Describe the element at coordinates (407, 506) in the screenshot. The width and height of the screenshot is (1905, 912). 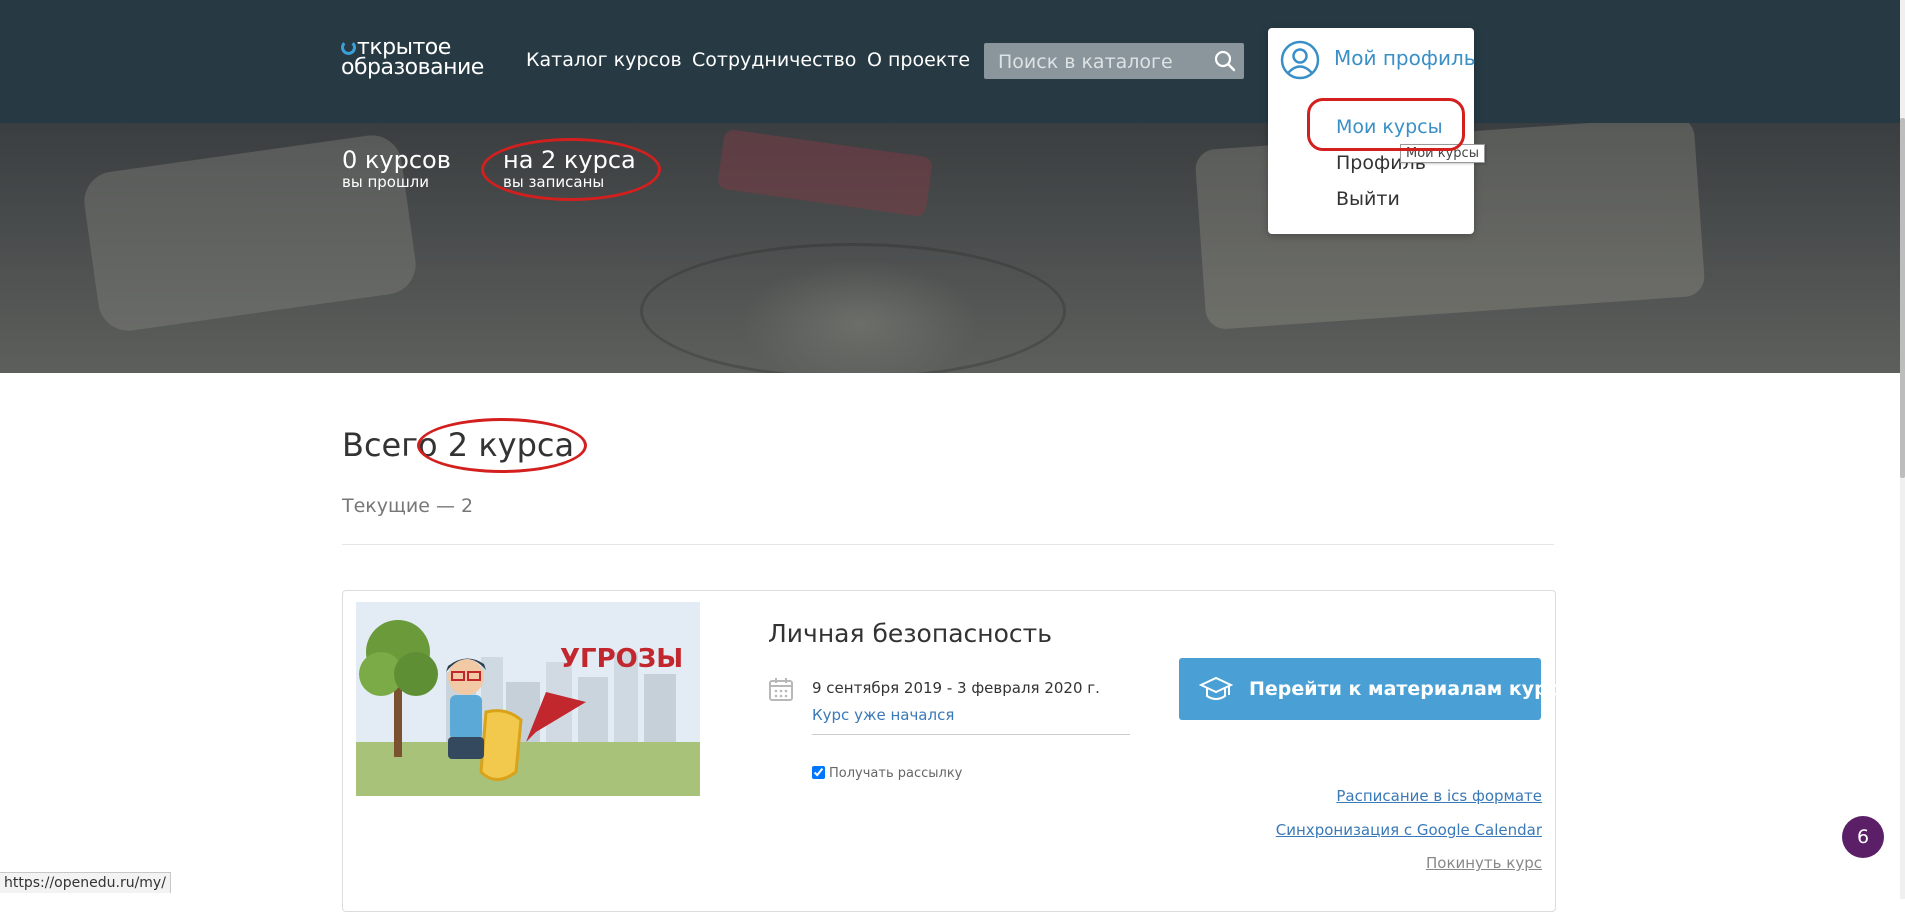
I see `current-courses-count: Текущие — 2` at that location.